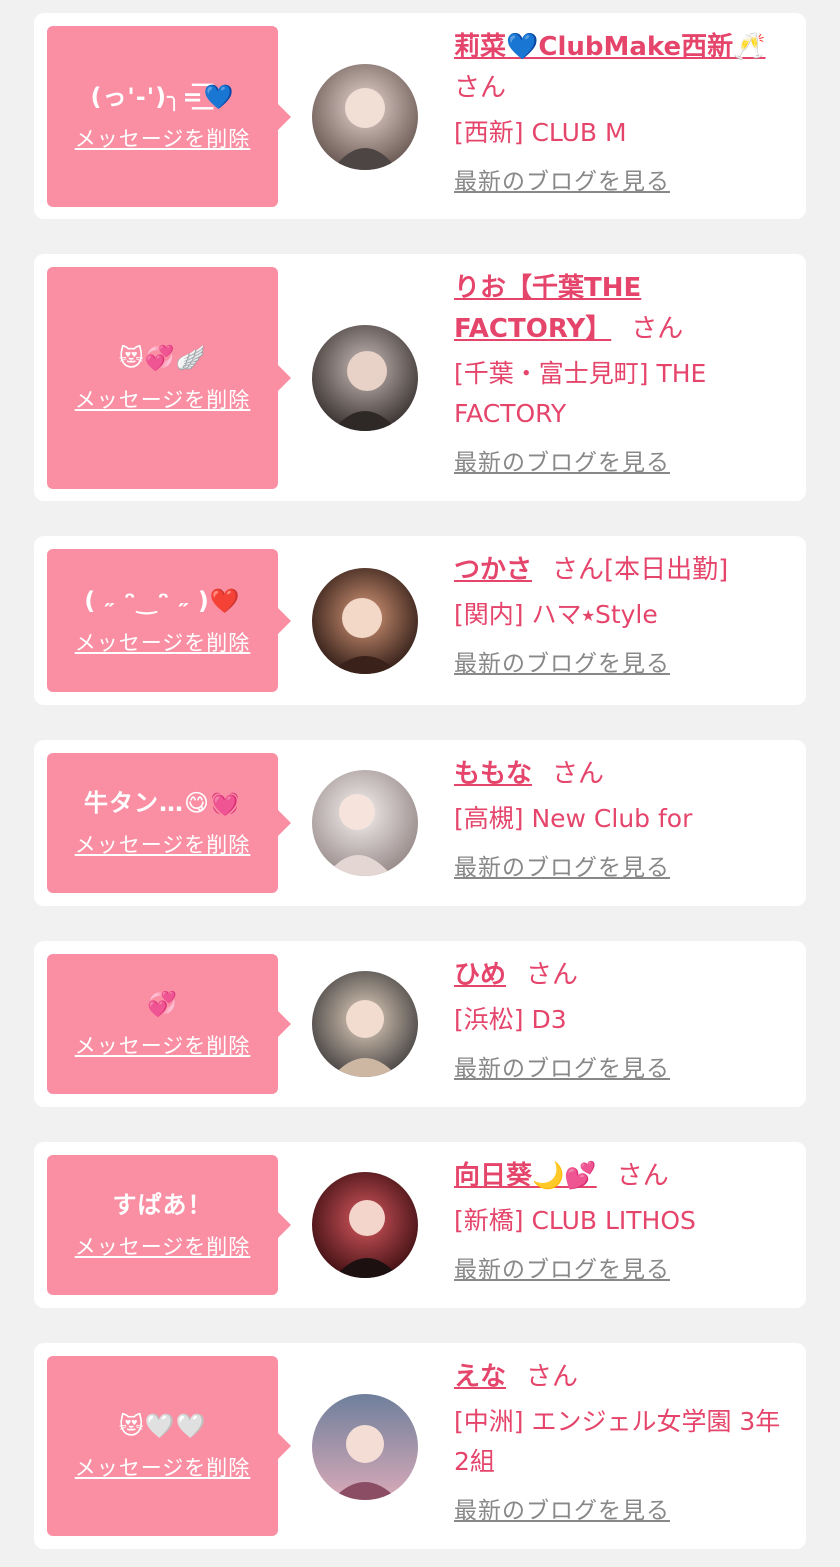  Describe the element at coordinates (547, 308) in the screenshot. I see `cast-name-link: りお【千葉THE FACTORY】` at that location.